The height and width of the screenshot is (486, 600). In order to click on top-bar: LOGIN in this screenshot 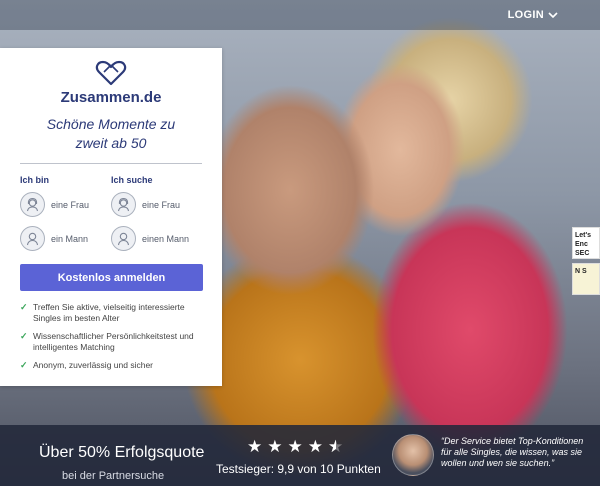, I will do `click(300, 15)`.